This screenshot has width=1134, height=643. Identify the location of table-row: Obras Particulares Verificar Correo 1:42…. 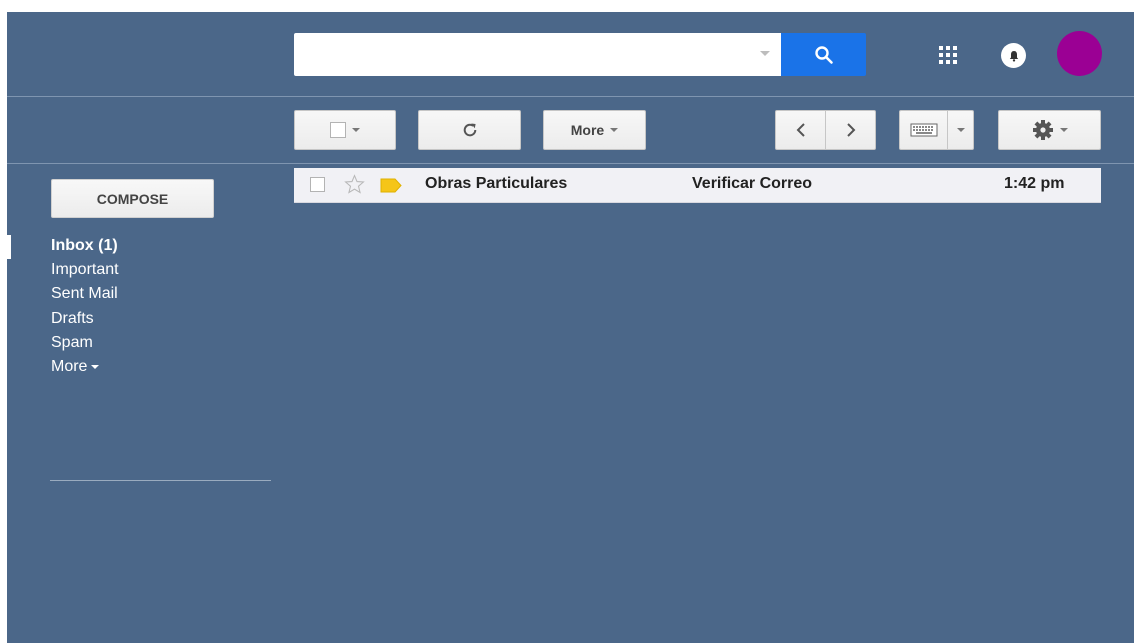
(697, 185).